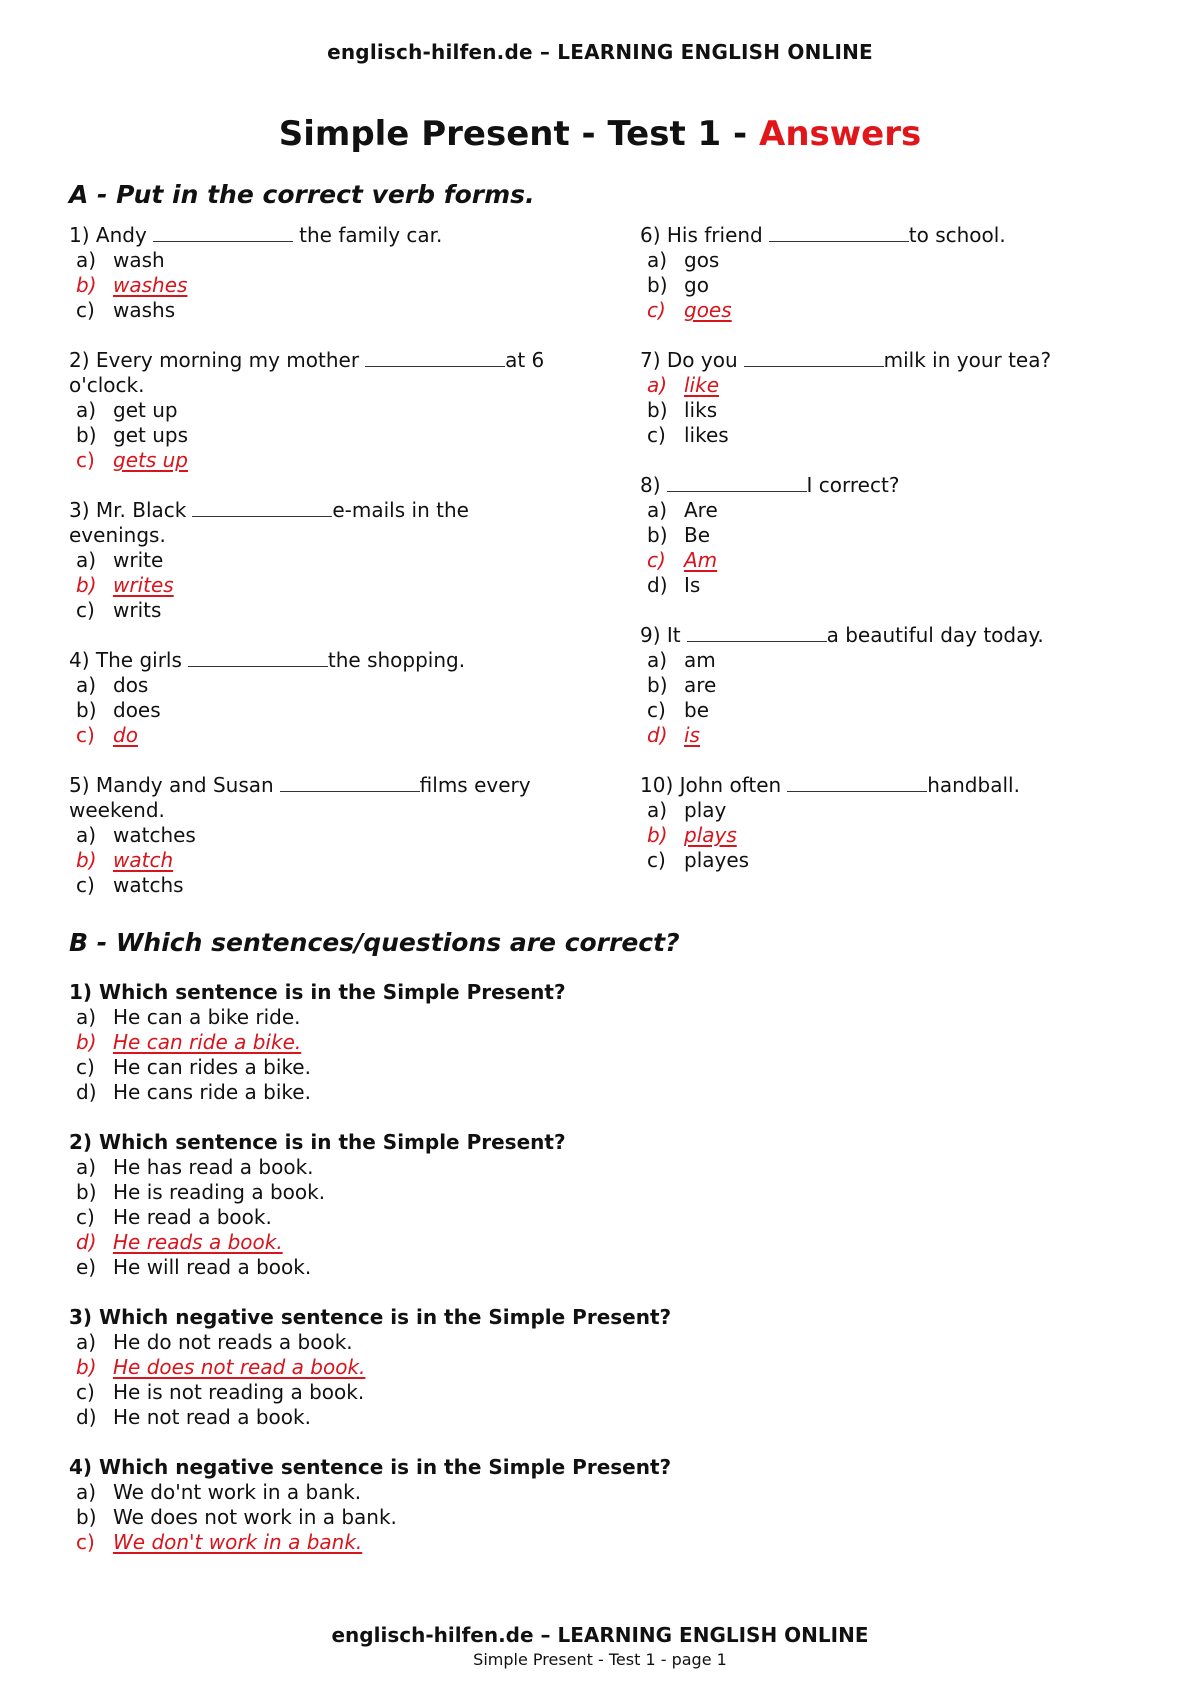  I want to click on question-text-after: the shopping., so click(396, 660).